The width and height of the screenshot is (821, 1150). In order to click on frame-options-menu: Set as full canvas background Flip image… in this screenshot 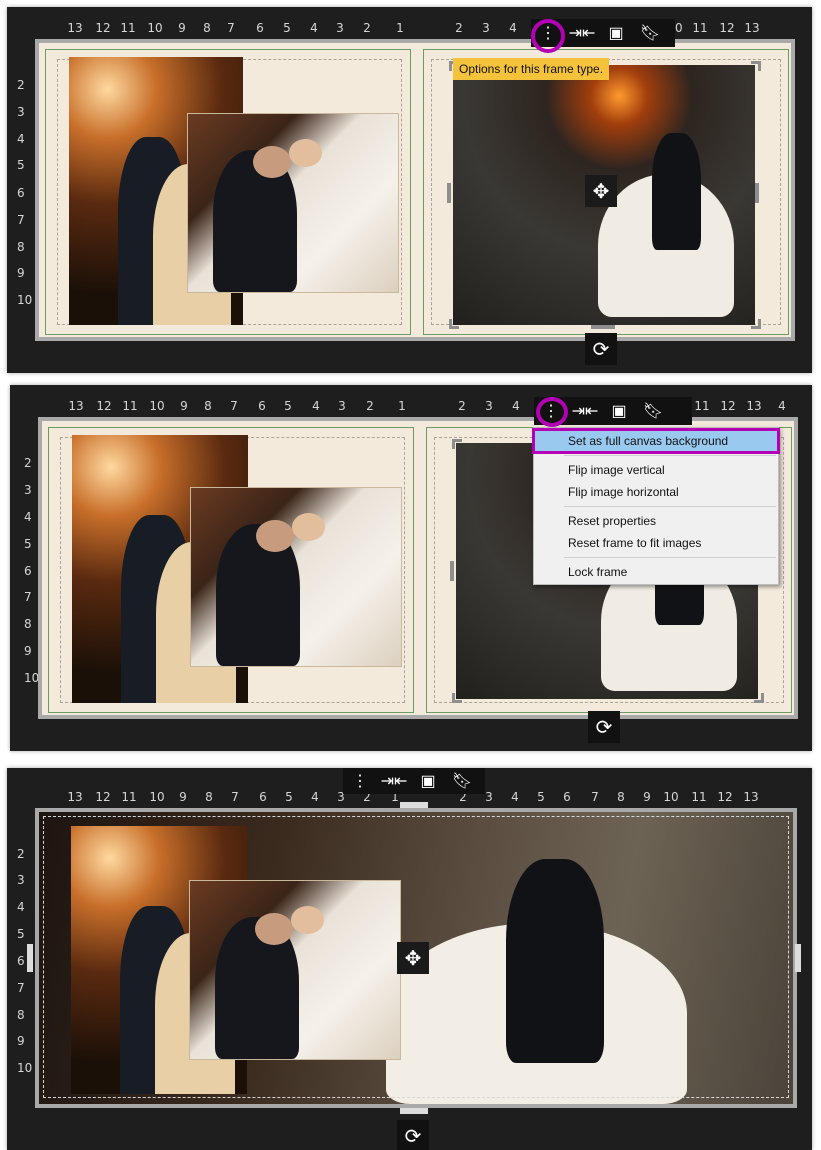, I will do `click(656, 506)`.